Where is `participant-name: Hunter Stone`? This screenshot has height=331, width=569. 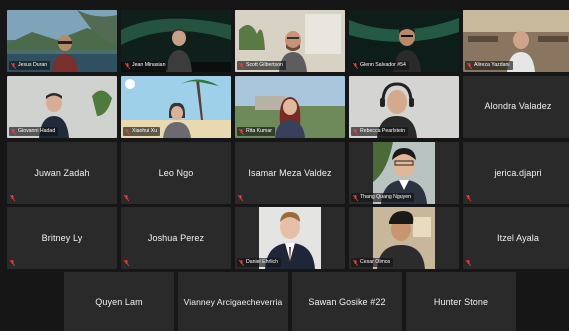 participant-name: Hunter Stone is located at coordinates (461, 301).